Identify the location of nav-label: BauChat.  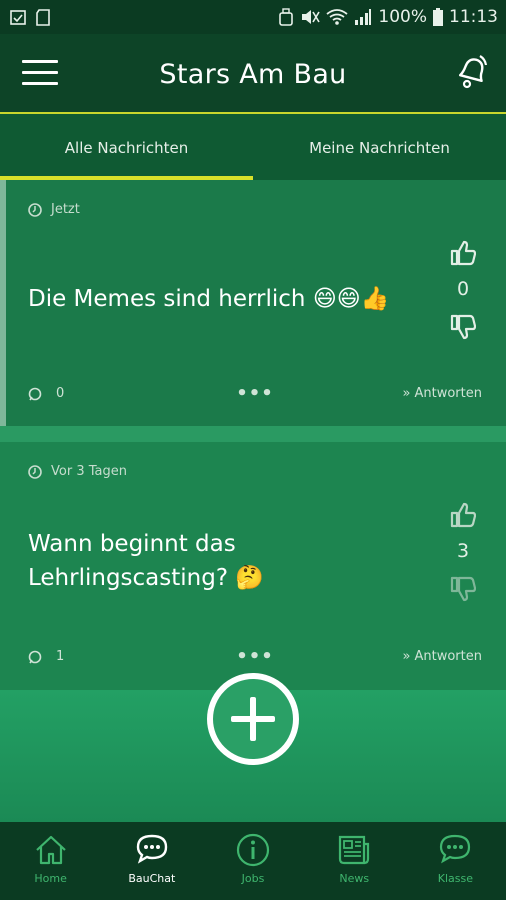
(152, 878).